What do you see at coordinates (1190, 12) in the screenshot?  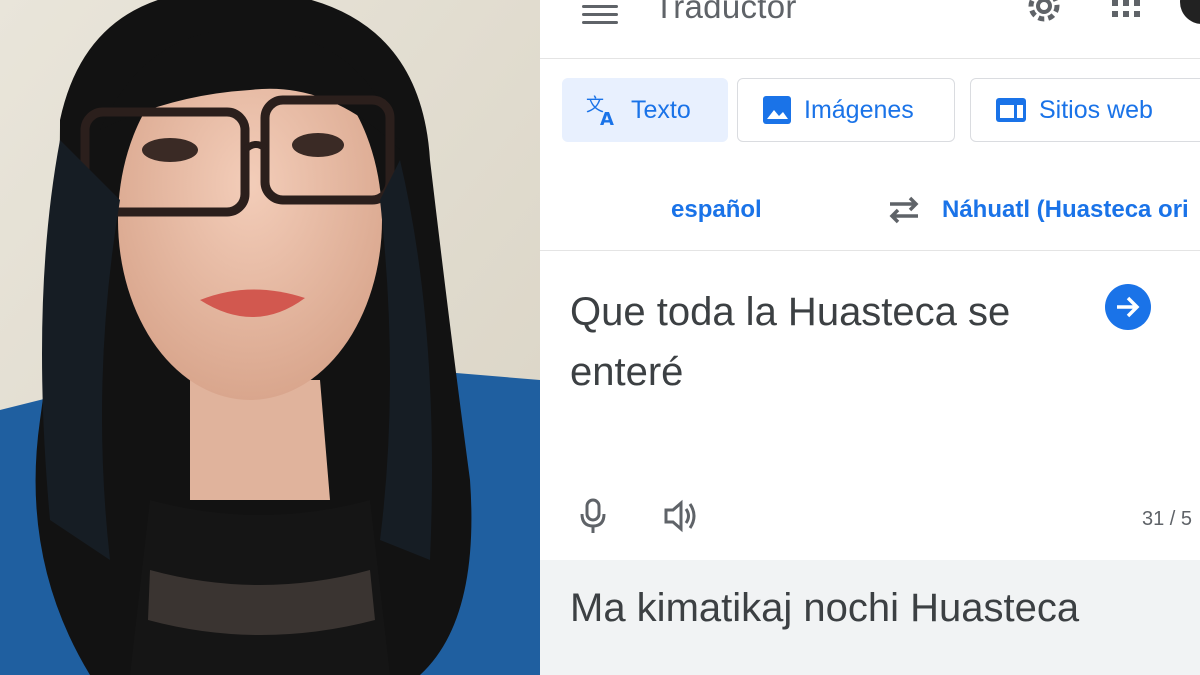 I see `account-avatar` at bounding box center [1190, 12].